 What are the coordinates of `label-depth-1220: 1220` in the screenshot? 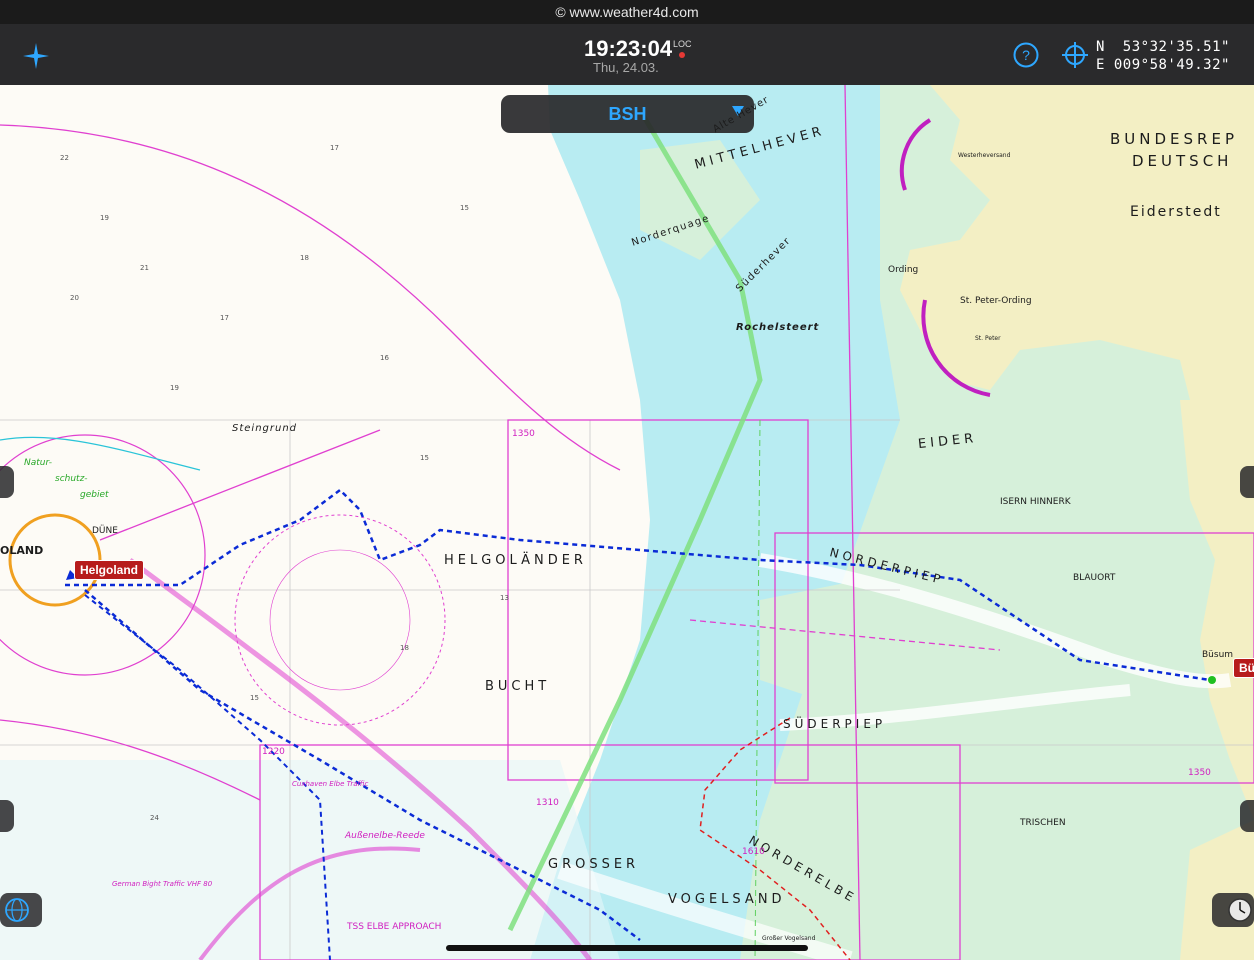 It's located at (273, 752).